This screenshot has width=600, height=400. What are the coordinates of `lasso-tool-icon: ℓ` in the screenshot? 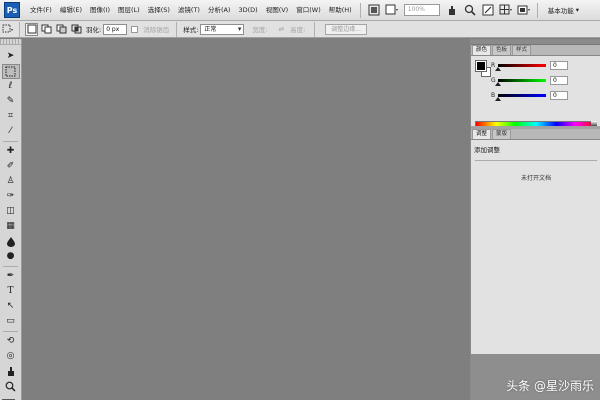 It's located at (11, 86).